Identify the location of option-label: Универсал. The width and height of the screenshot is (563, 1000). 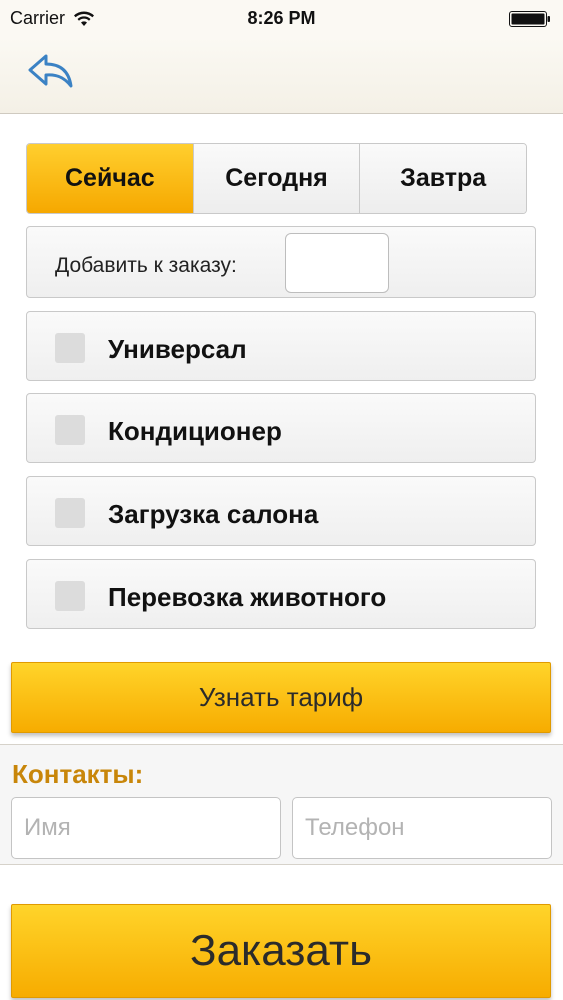
(177, 349).